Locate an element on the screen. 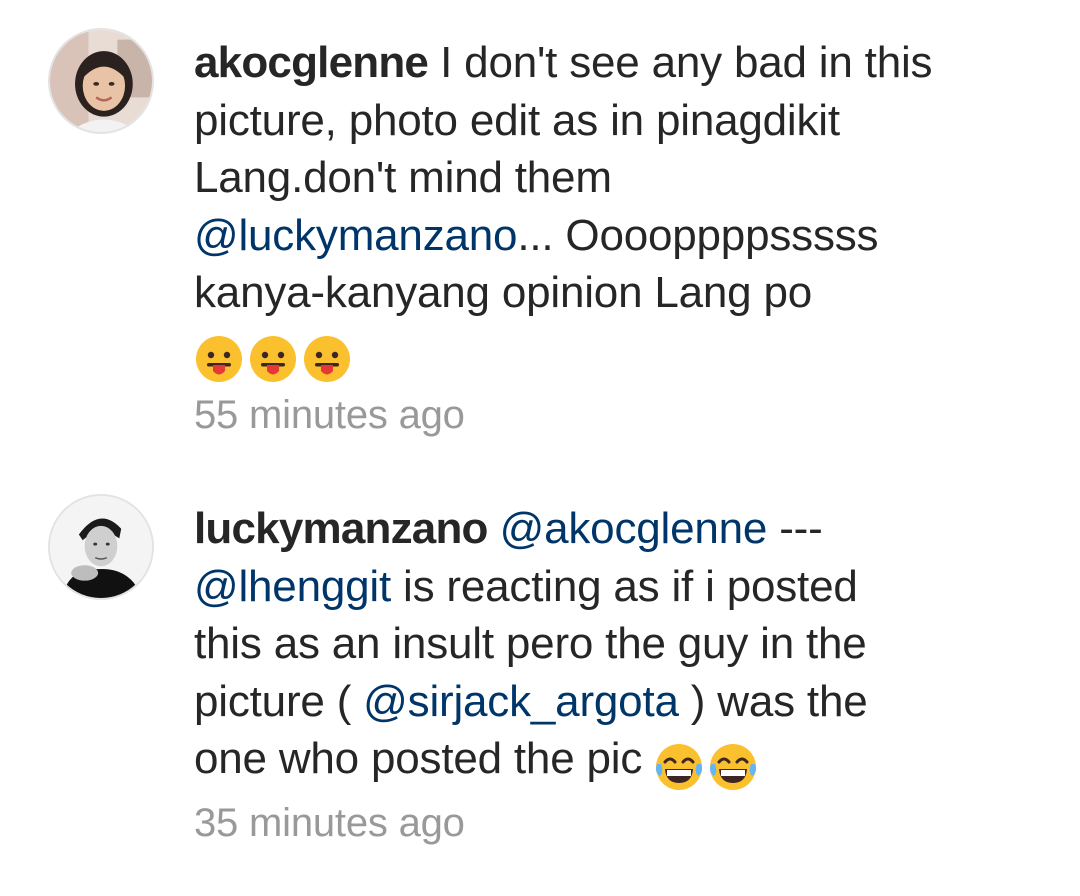 The width and height of the screenshot is (1080, 896). comment-username: luckymanzano is located at coordinates (341, 528).